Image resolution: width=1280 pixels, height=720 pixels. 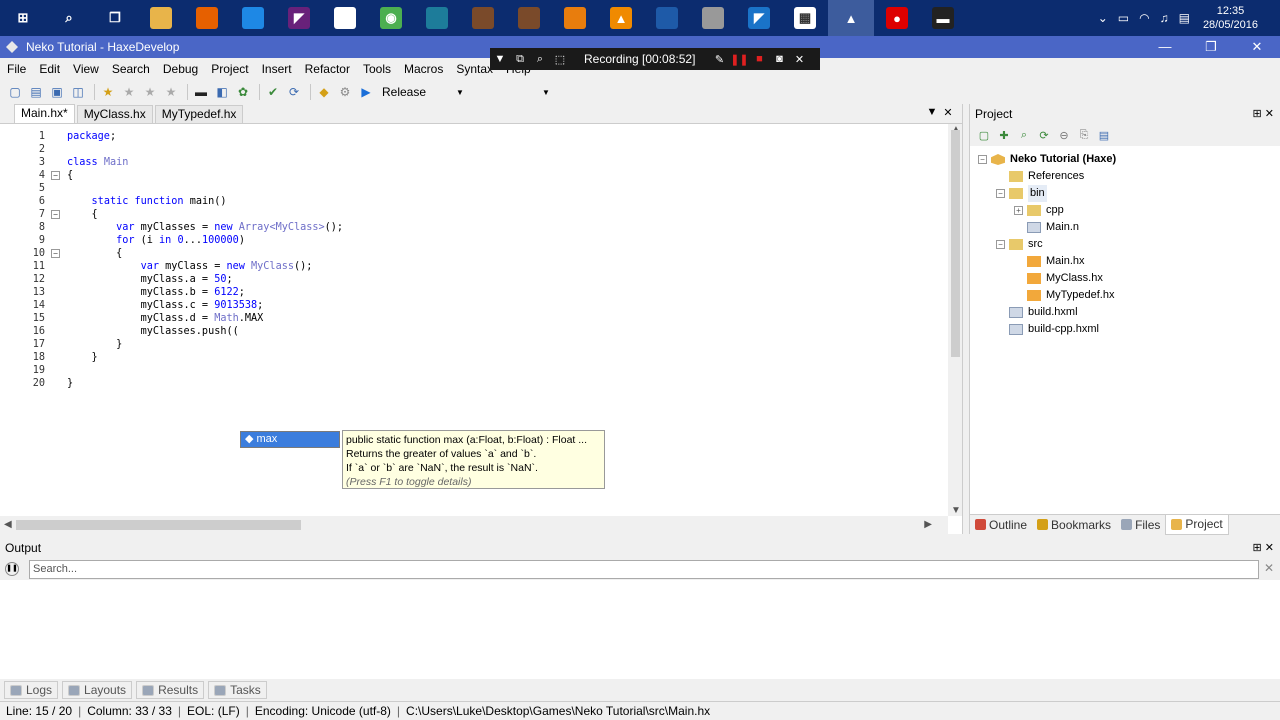 I want to click on close-icon: ✕, so click(x=799, y=59).